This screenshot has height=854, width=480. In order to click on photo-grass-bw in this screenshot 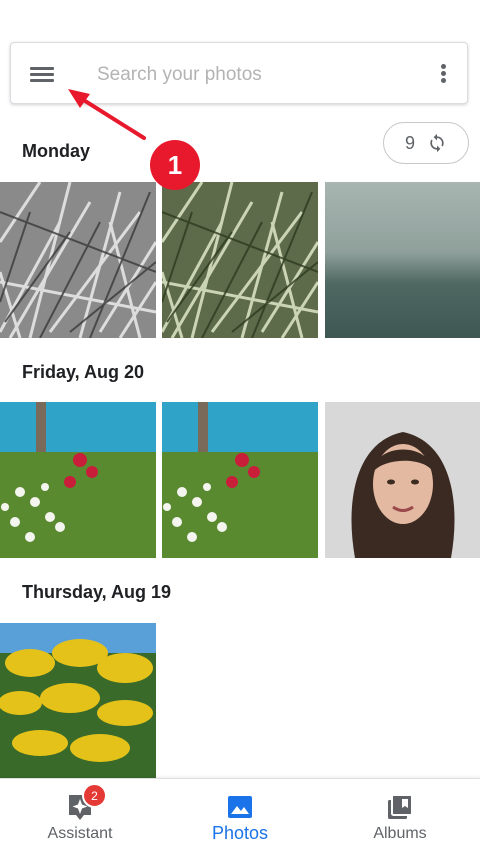, I will do `click(78, 260)`.